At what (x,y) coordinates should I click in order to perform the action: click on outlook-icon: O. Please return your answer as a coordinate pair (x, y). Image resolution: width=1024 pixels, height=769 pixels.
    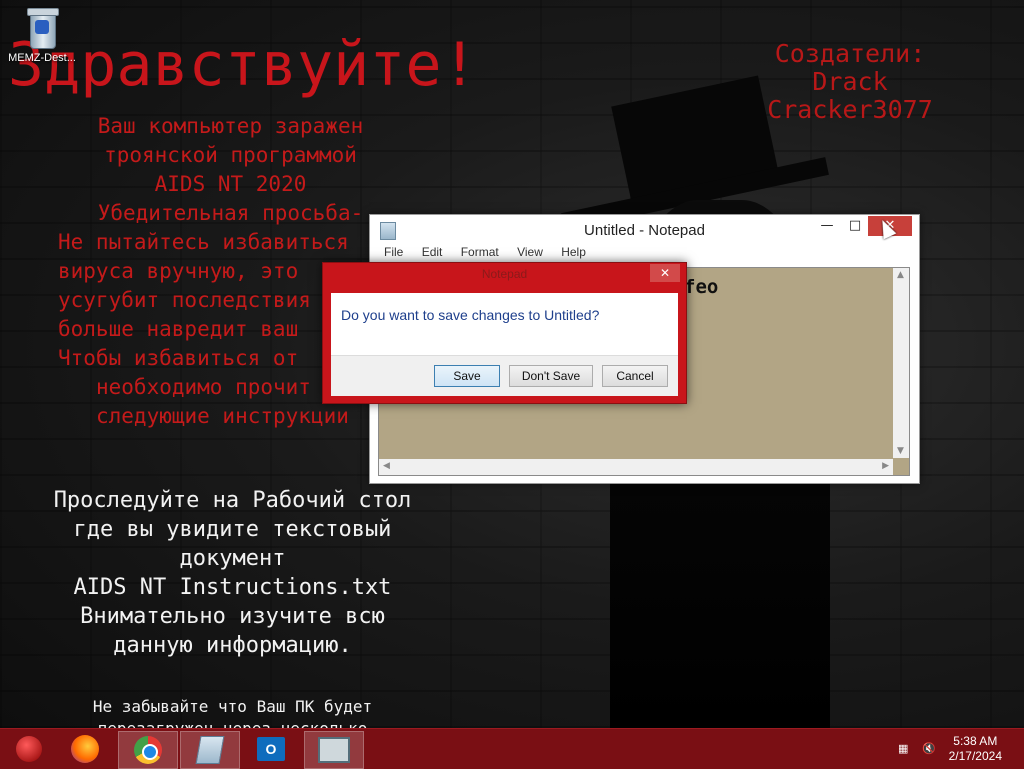
    Looking at the image, I should click on (271, 749).